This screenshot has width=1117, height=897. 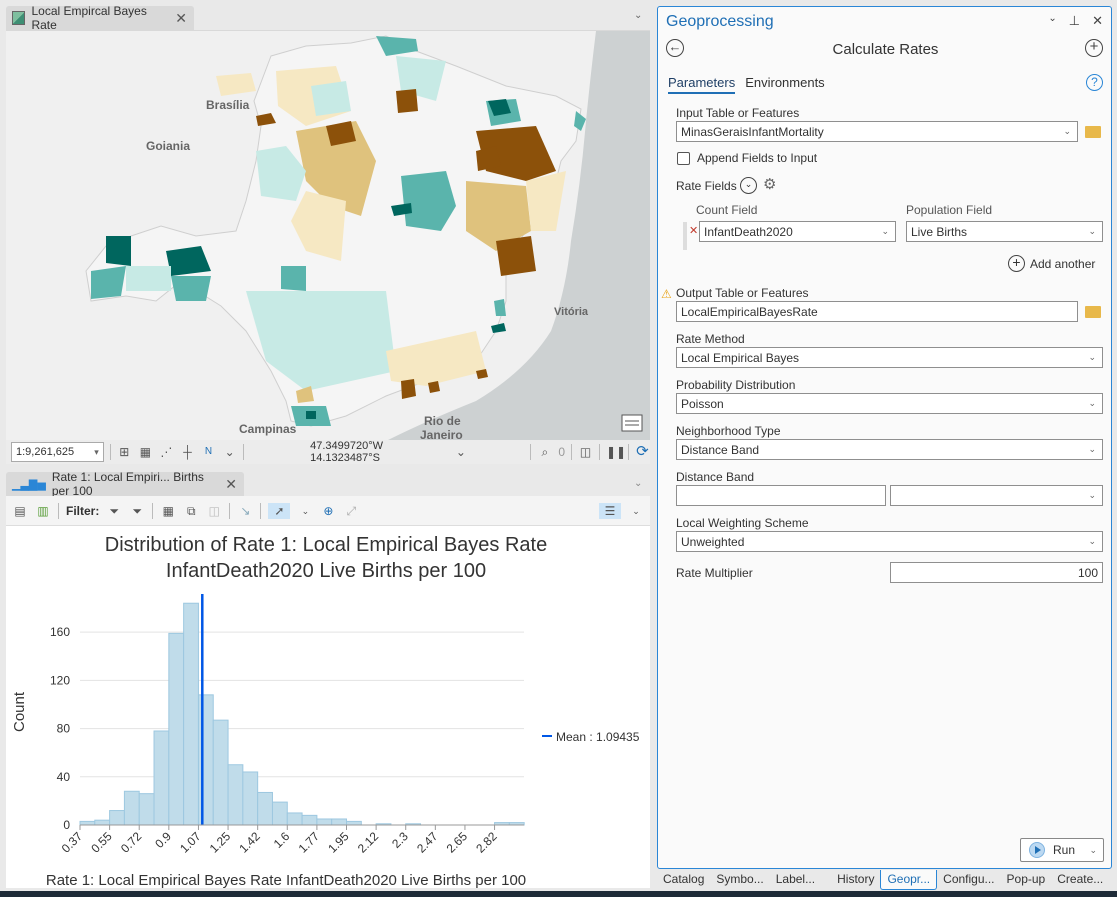 I want to click on region-light-tan, so click(x=546, y=201).